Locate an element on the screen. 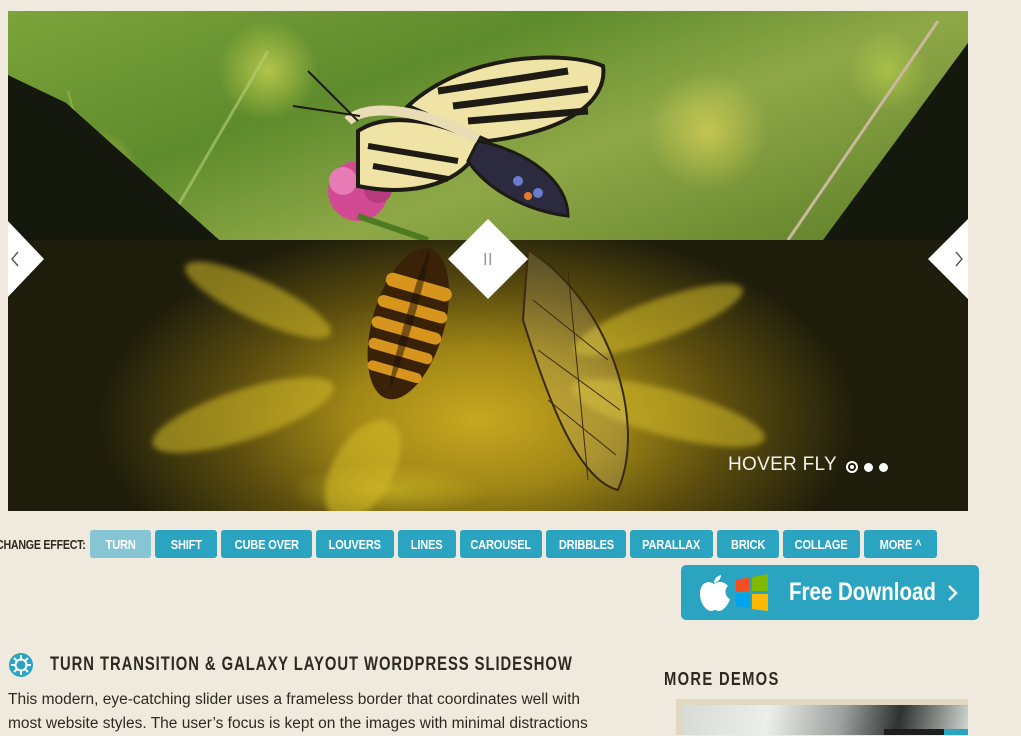  effect-louvers-button: LOUVERS is located at coordinates (355, 544).